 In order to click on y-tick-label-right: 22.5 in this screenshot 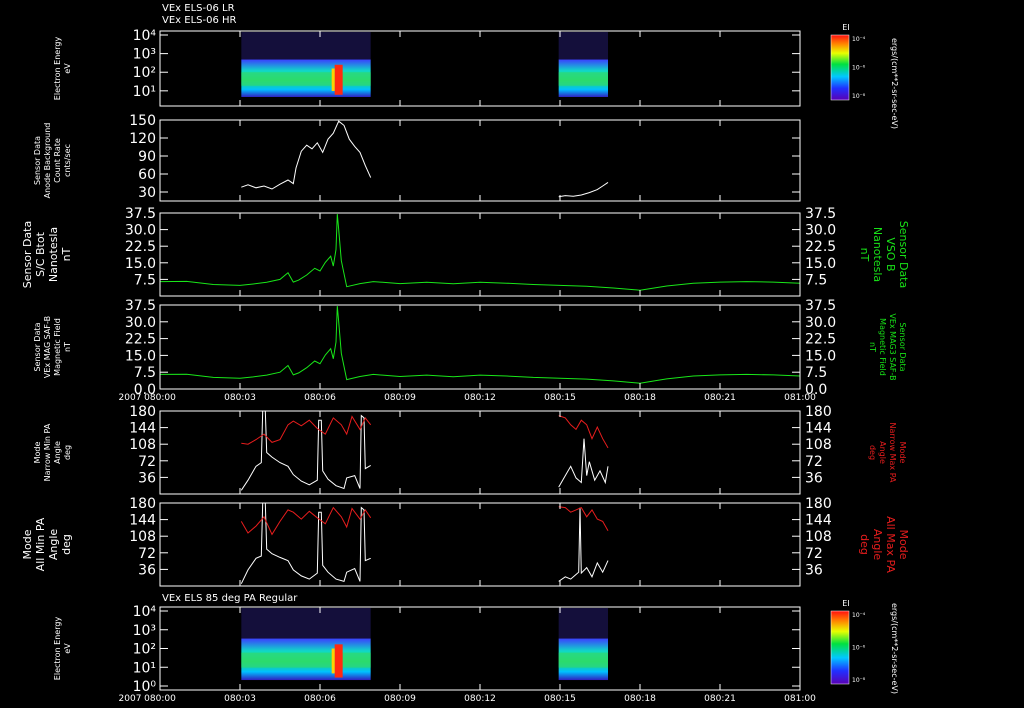, I will do `click(820, 247)`.